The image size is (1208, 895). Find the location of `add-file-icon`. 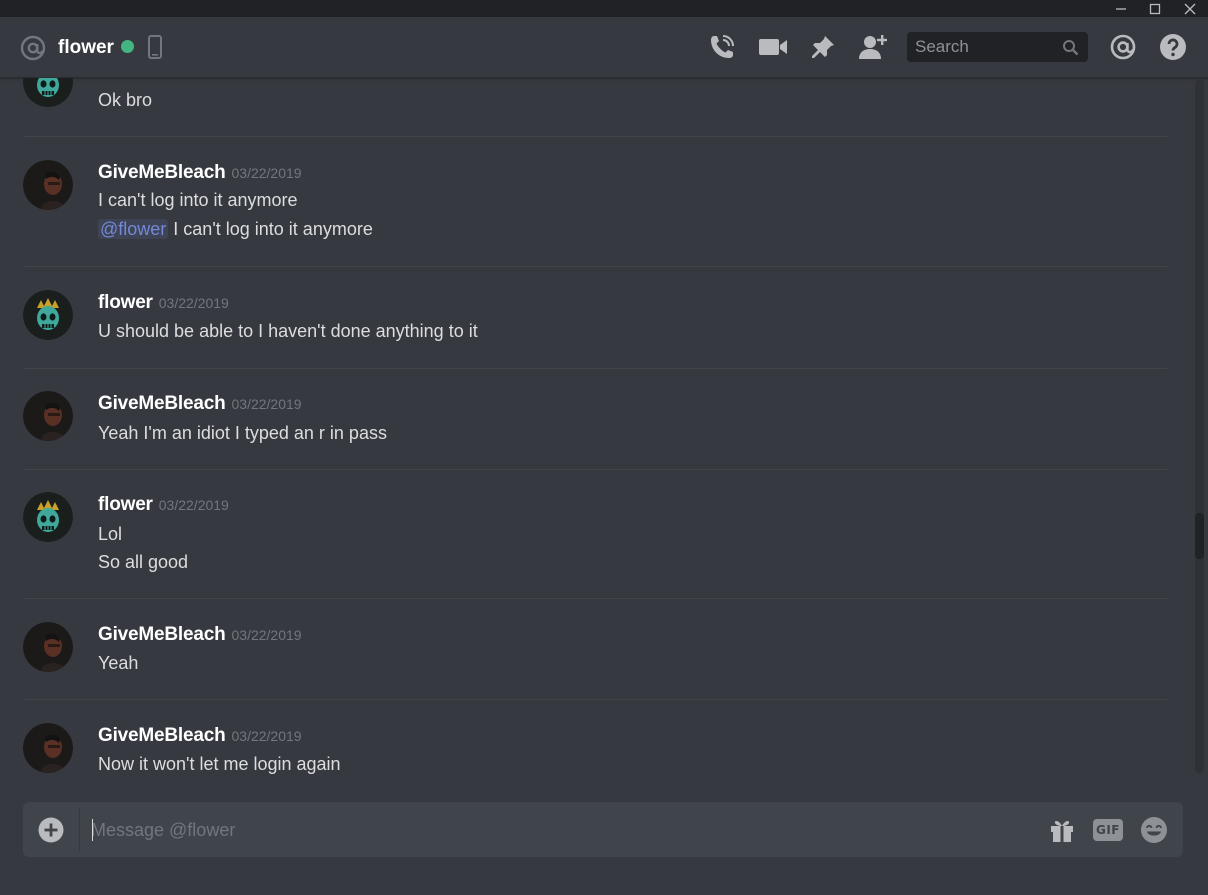

add-file-icon is located at coordinates (51, 830).